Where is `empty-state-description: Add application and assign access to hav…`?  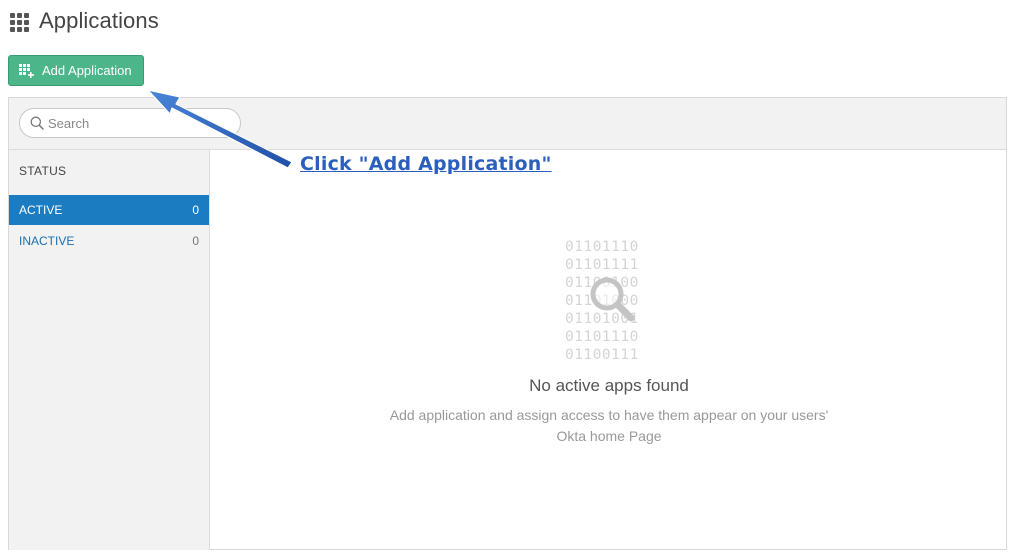 empty-state-description: Add application and assign access to hav… is located at coordinates (609, 425).